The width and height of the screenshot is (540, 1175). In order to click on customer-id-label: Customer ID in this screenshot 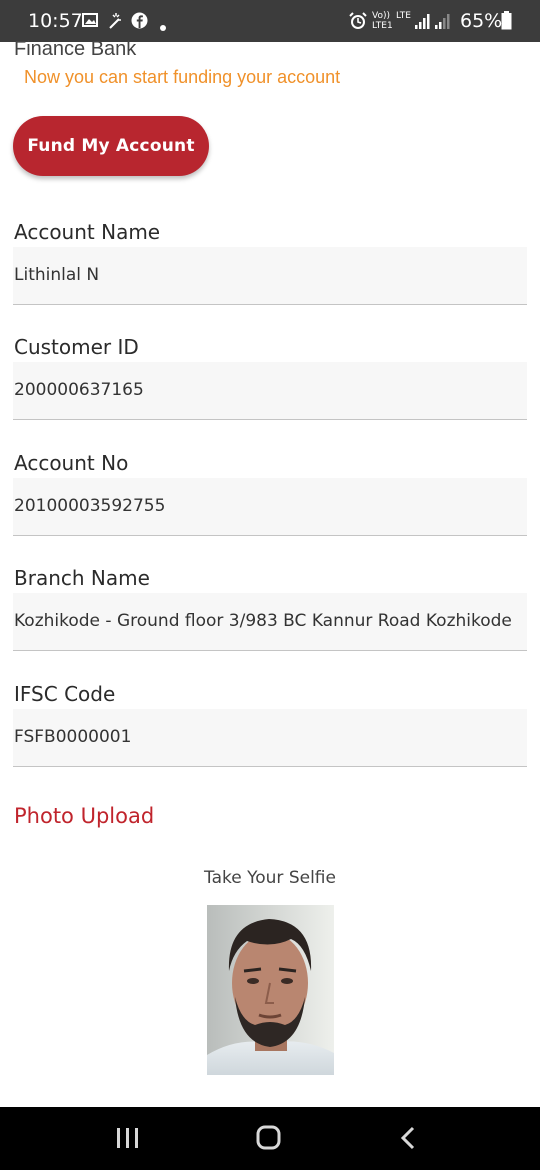, I will do `click(76, 347)`.